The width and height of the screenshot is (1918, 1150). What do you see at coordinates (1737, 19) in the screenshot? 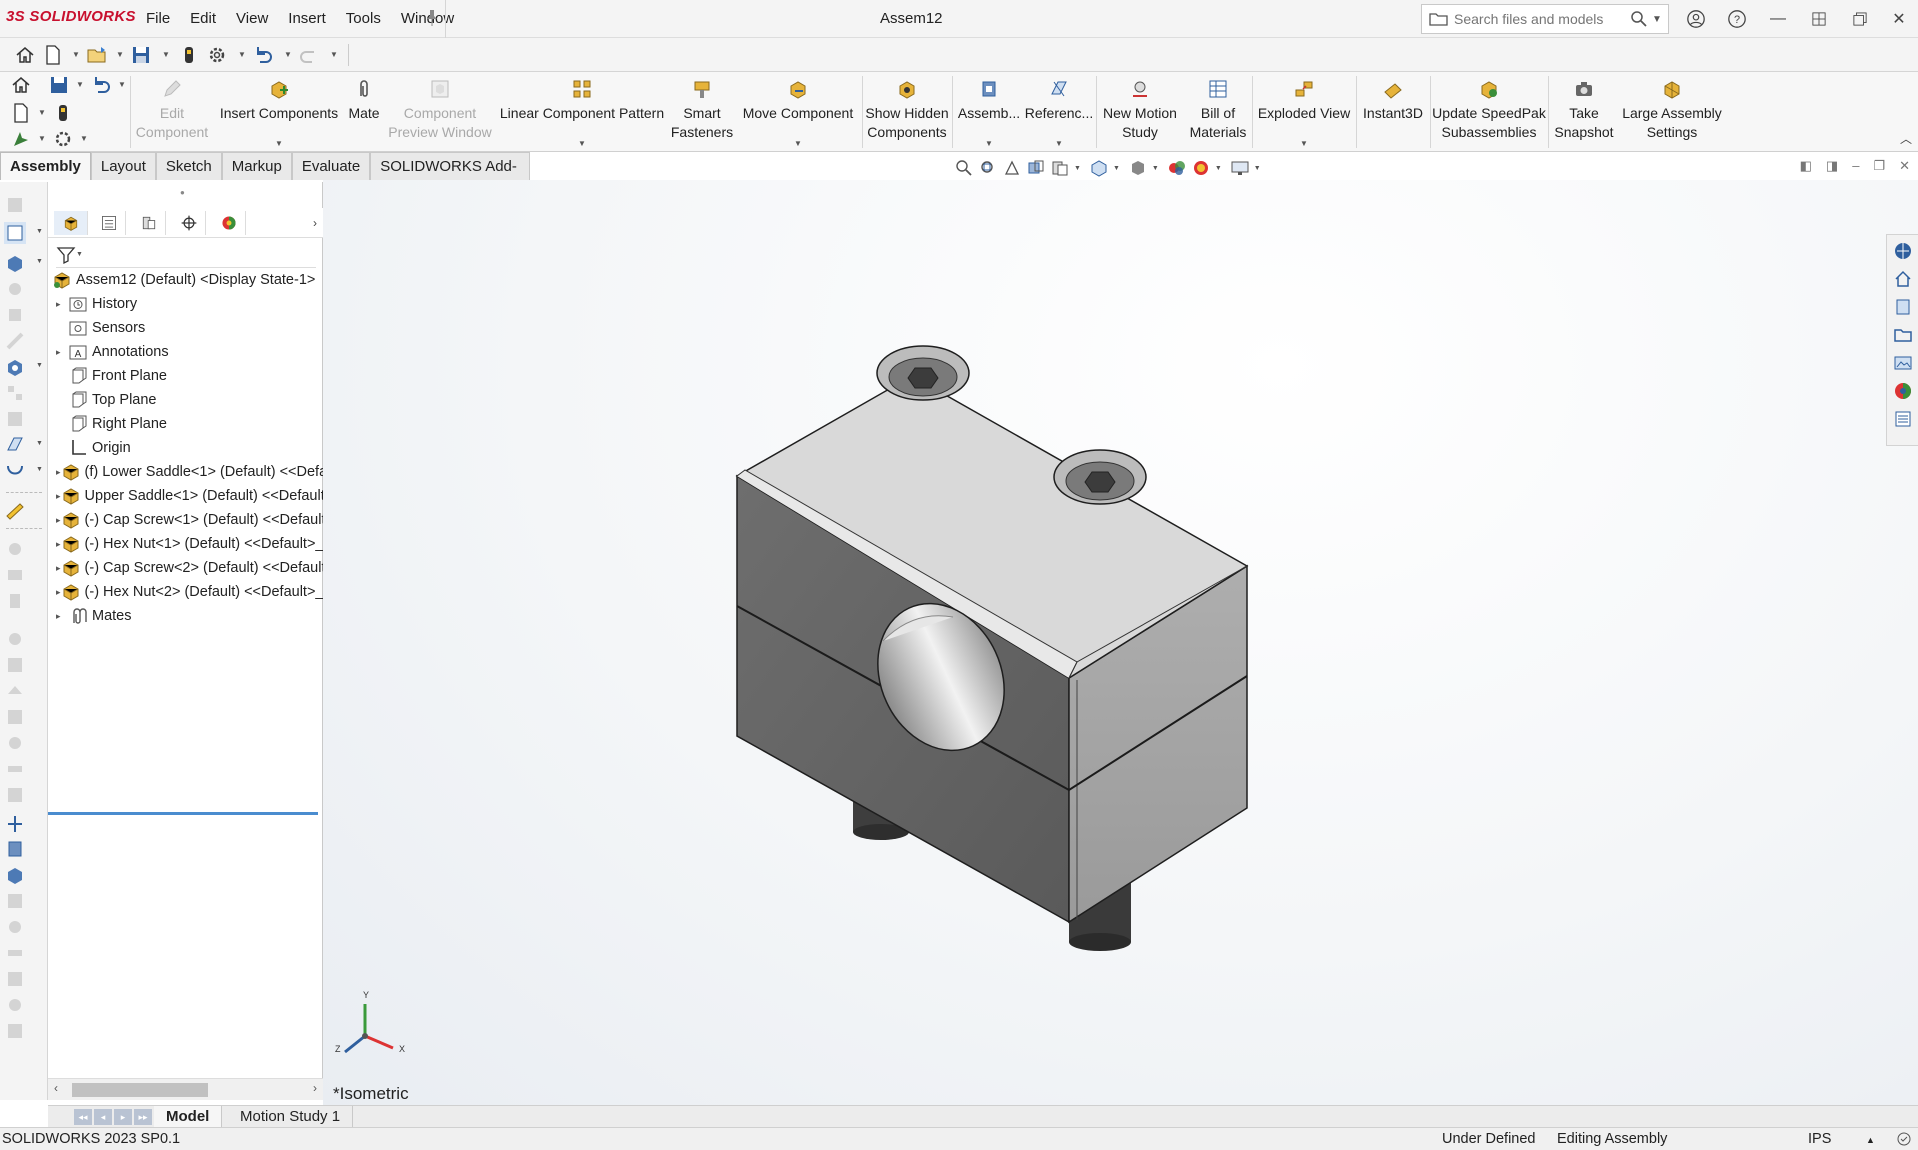
I see `help-icon: ?` at bounding box center [1737, 19].